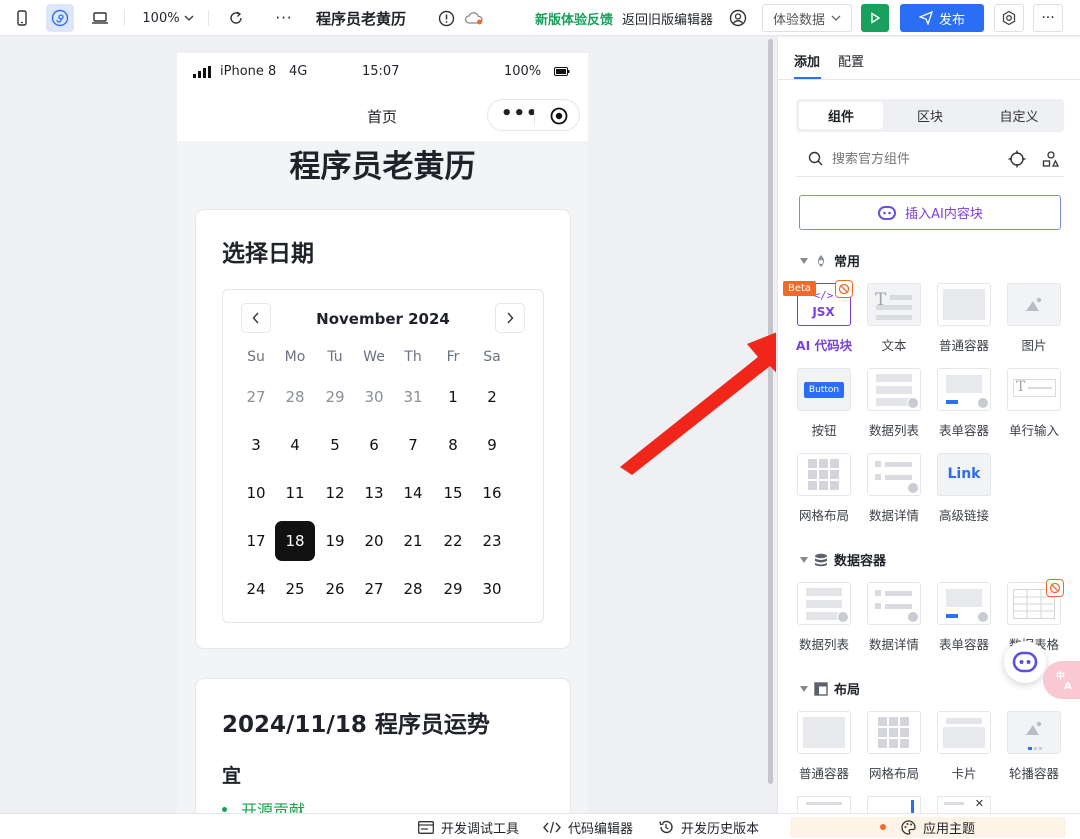  Describe the element at coordinates (256, 589) in the screenshot. I see `calendar-day: 24` at that location.